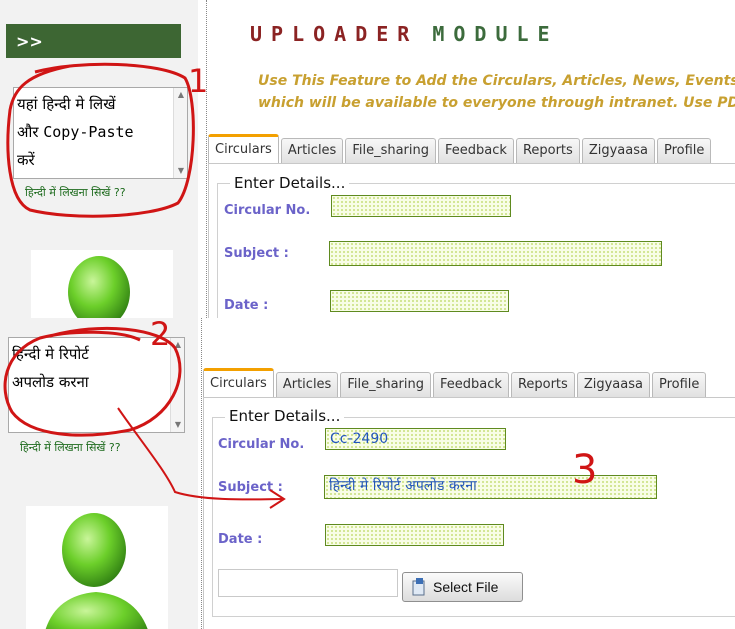  What do you see at coordinates (66, 104) in the screenshot?
I see `hindi-box-line: यहां हिन्दी मे लिखें` at bounding box center [66, 104].